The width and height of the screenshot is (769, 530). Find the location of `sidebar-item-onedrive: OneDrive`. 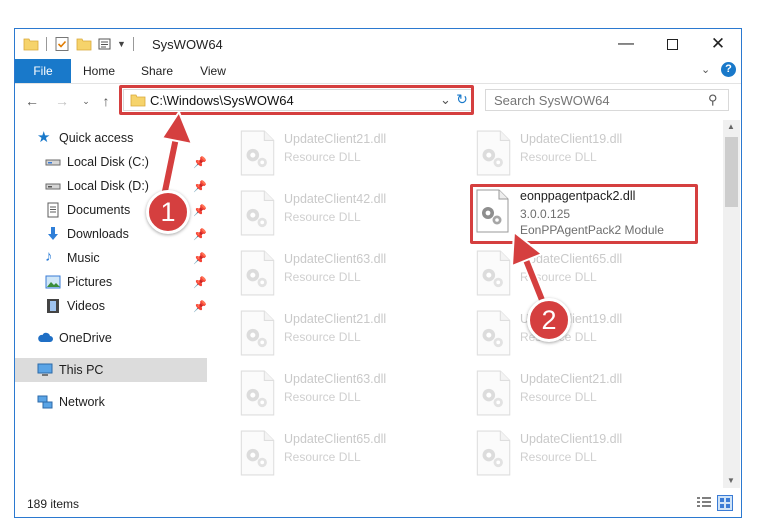

sidebar-item-onedrive: OneDrive is located at coordinates (111, 338).